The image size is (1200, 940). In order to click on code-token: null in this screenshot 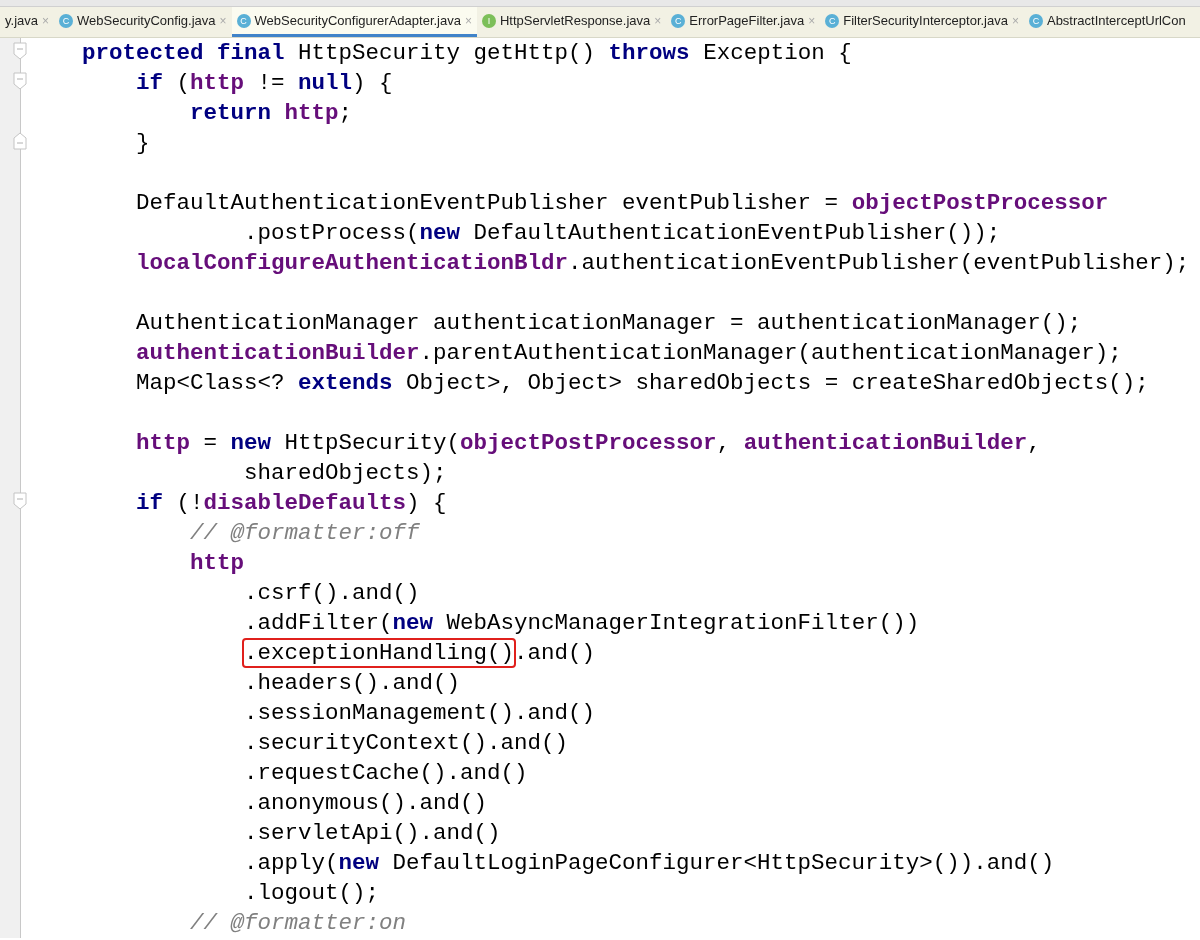, I will do `click(325, 83)`.